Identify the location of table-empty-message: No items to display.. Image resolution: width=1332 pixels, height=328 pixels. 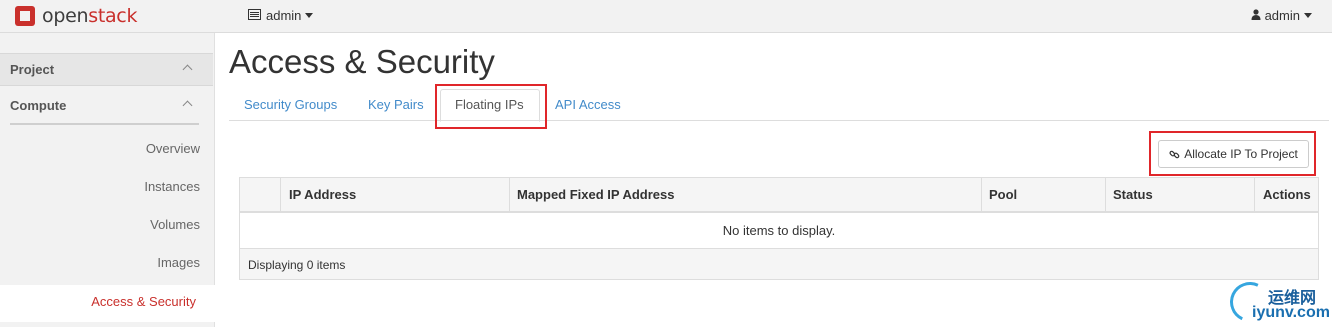
(779, 230).